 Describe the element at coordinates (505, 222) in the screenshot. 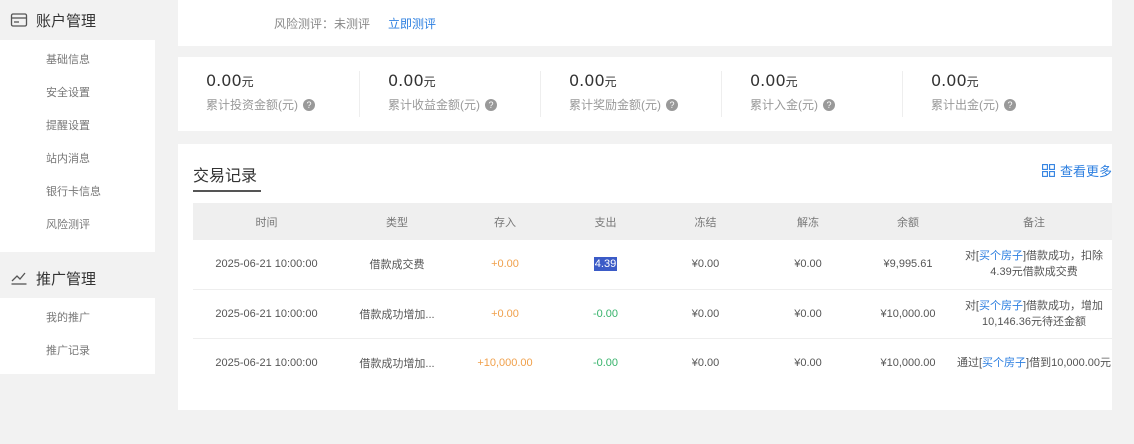

I see `col-deposit: 存入` at that location.